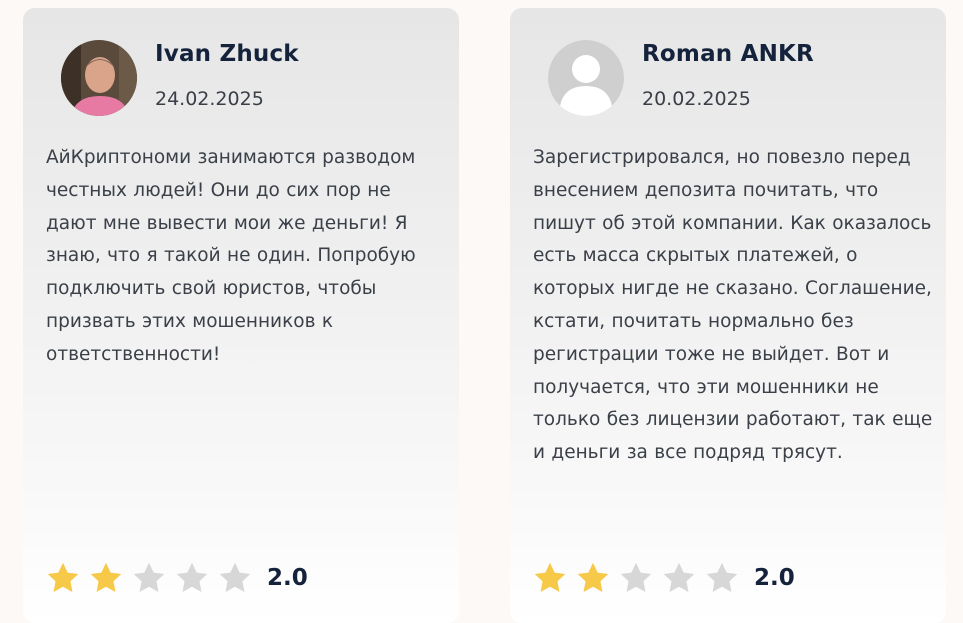  I want to click on review-date: 24.02.2025, so click(209, 99).